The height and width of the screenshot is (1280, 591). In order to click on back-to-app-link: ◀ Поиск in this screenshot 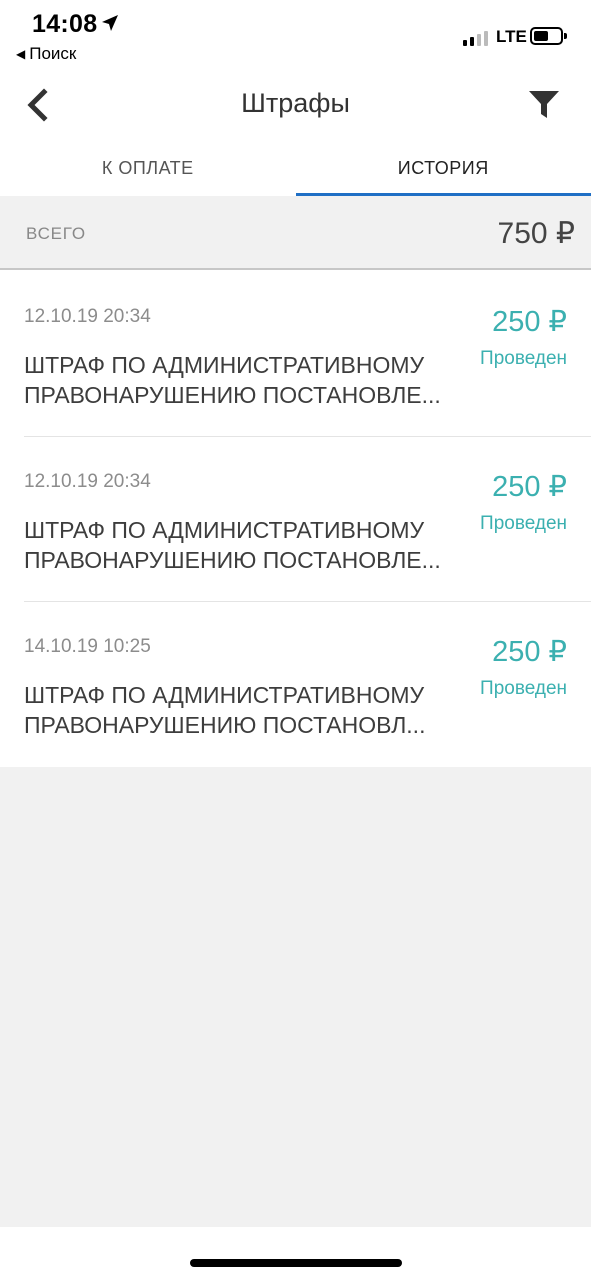, I will do `click(46, 54)`.